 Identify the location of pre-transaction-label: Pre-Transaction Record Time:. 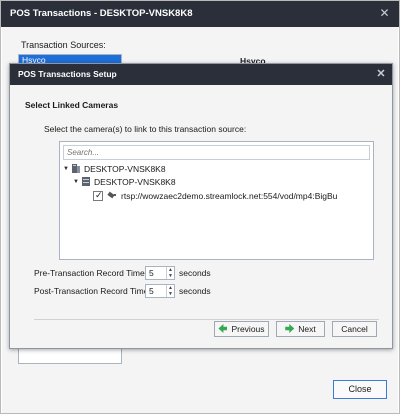
(91, 273).